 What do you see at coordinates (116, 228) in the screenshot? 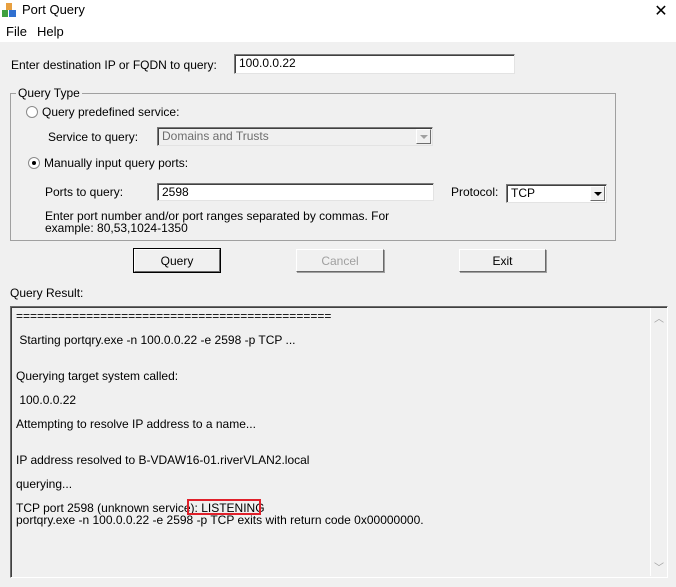
I see `ports-hint-line2: example: 80,53,1024-1350` at bounding box center [116, 228].